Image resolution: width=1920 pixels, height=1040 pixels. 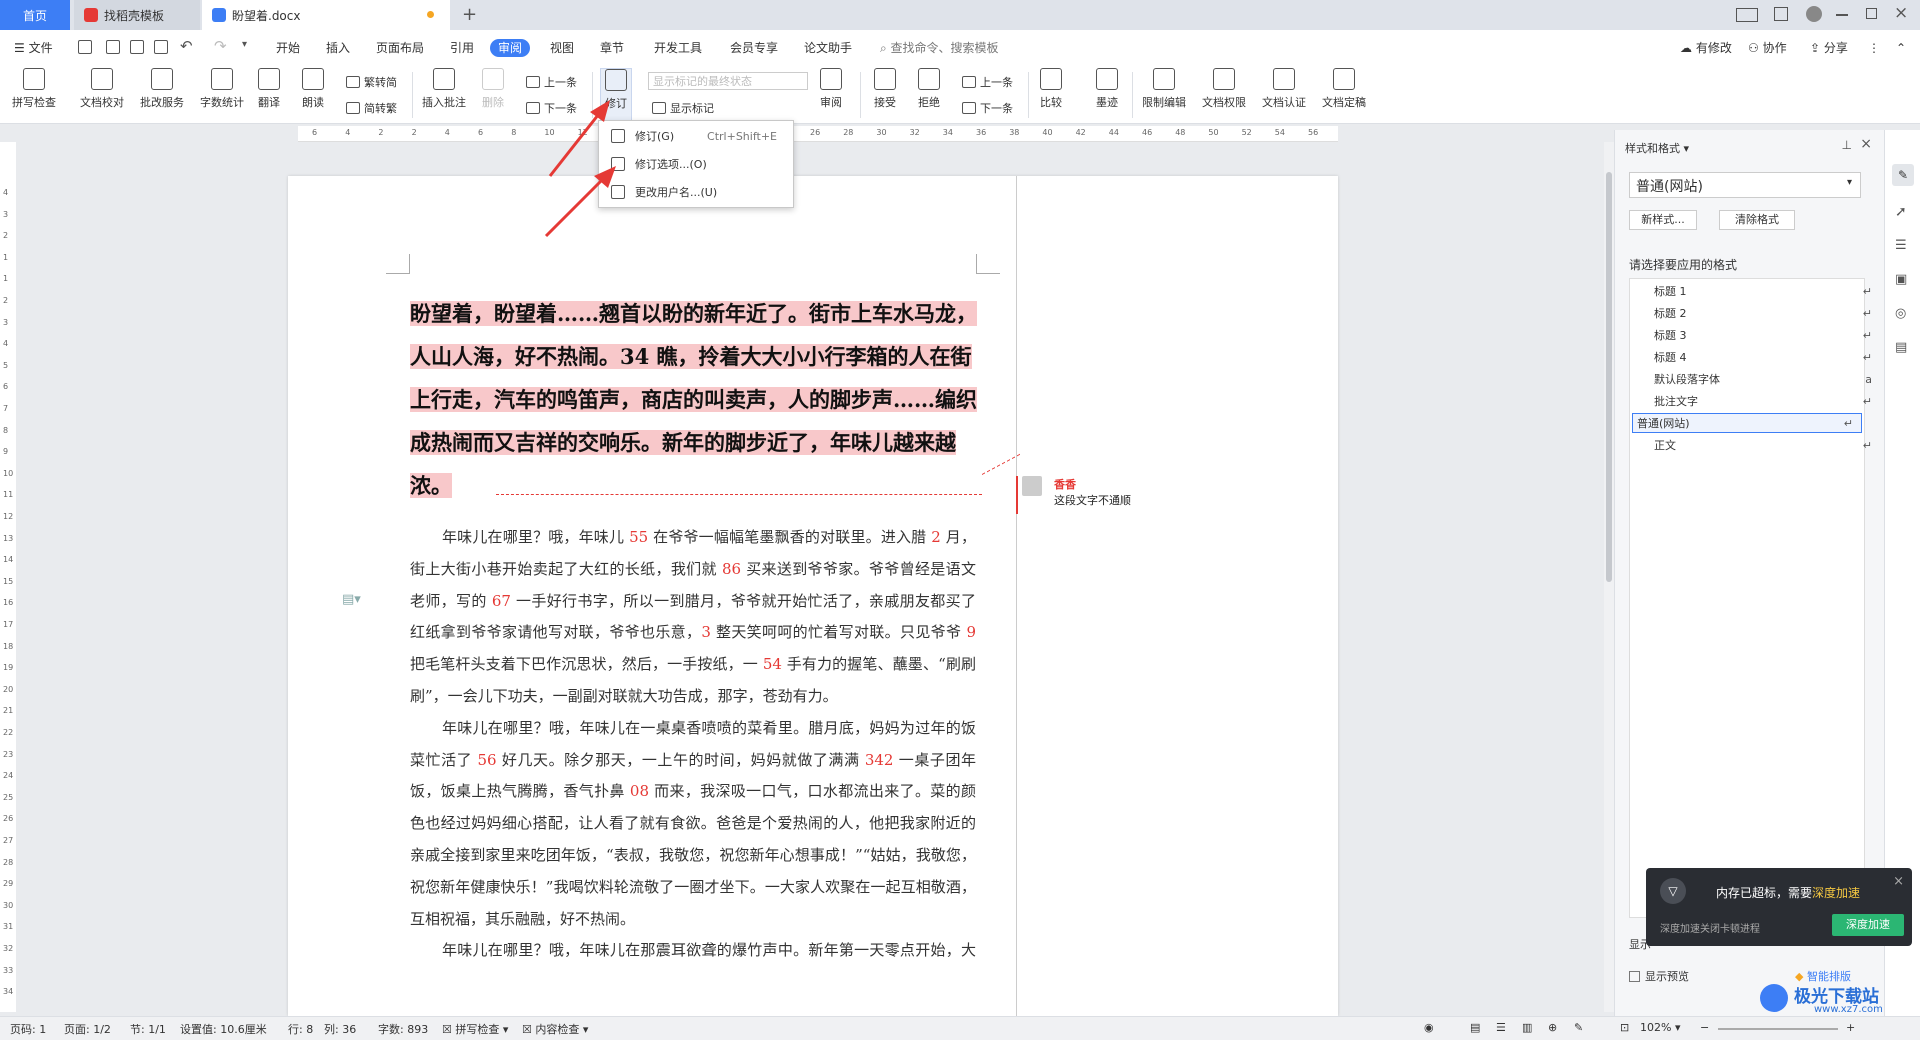 What do you see at coordinates (1901, 48) in the screenshot?
I see `collapse-ribbon-icon: ⌃` at bounding box center [1901, 48].